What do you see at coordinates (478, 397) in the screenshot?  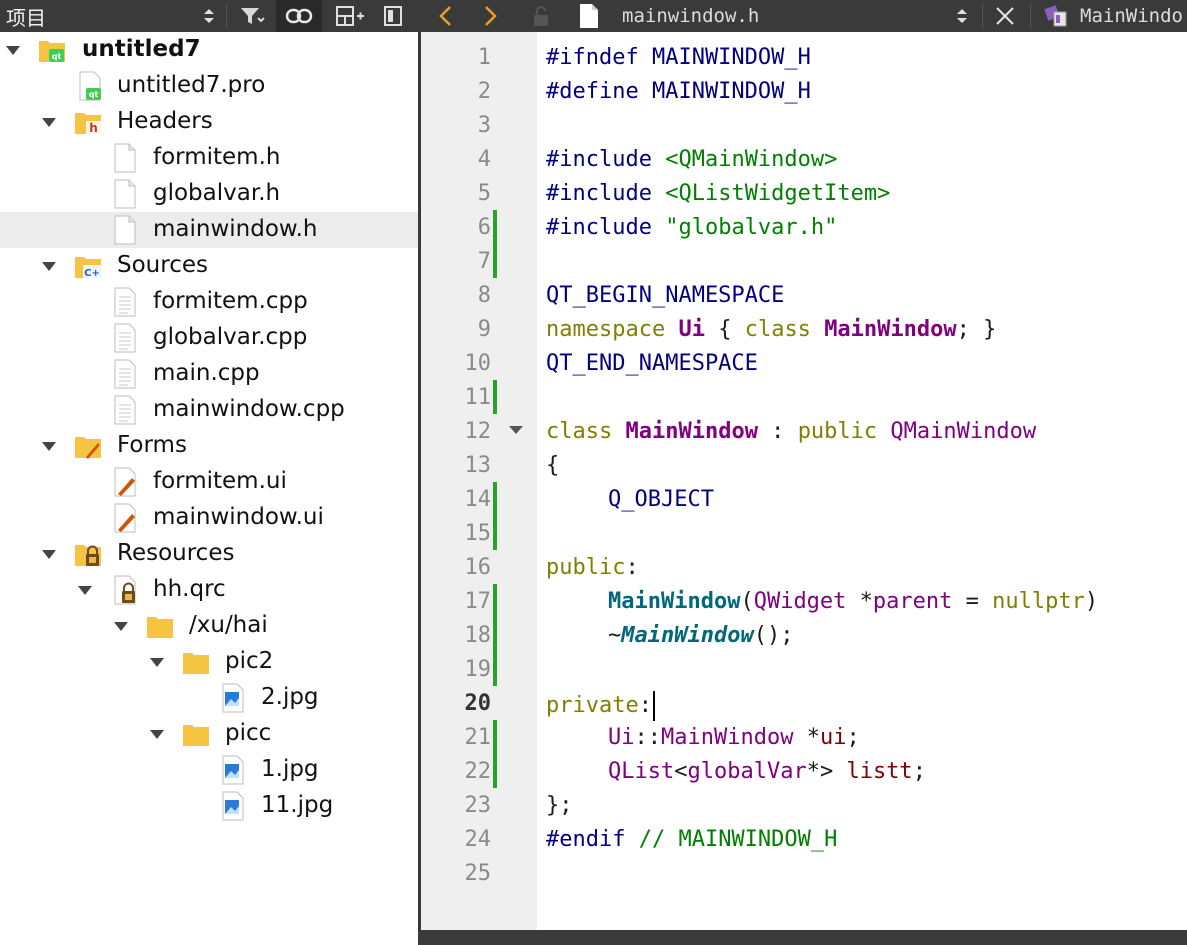 I see `line-number: 11` at bounding box center [478, 397].